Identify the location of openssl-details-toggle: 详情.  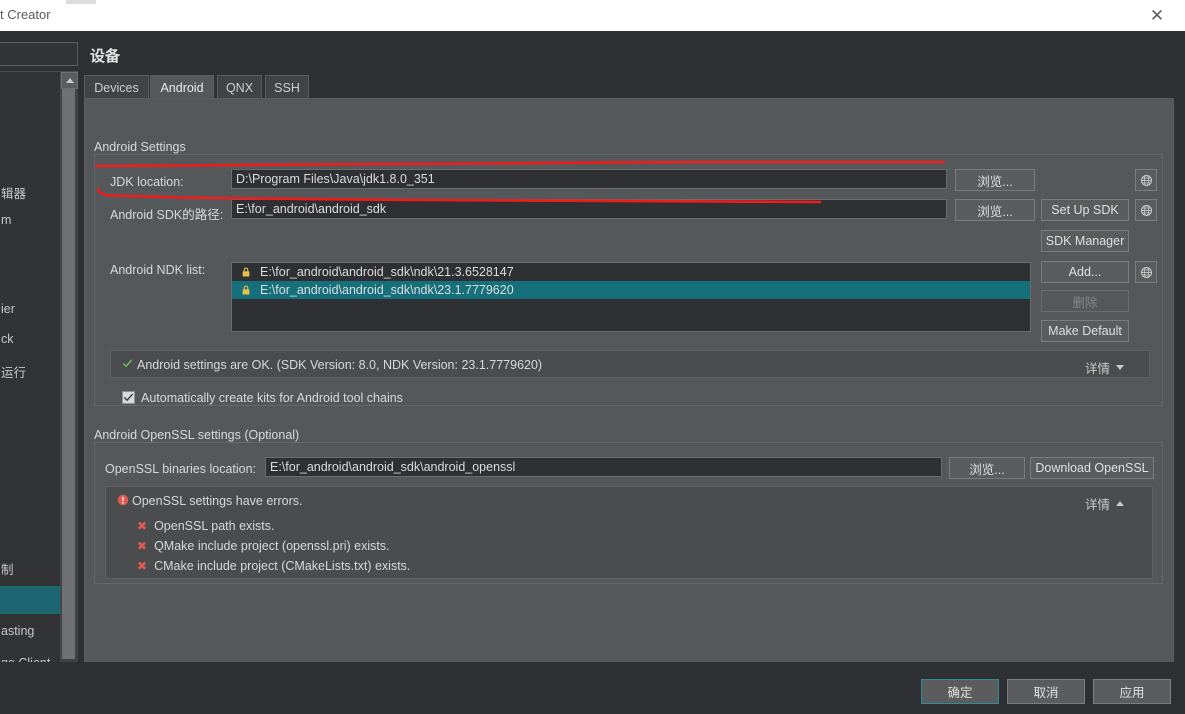
(1105, 503).